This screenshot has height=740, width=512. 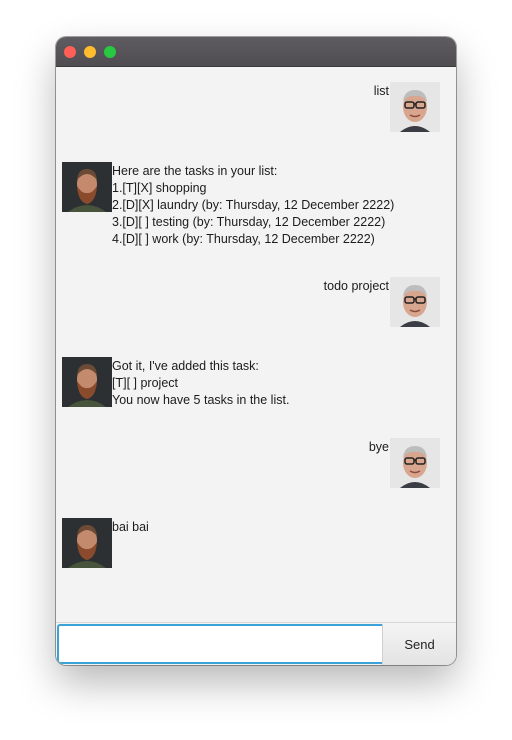 I want to click on send-button: Send, so click(x=419, y=644).